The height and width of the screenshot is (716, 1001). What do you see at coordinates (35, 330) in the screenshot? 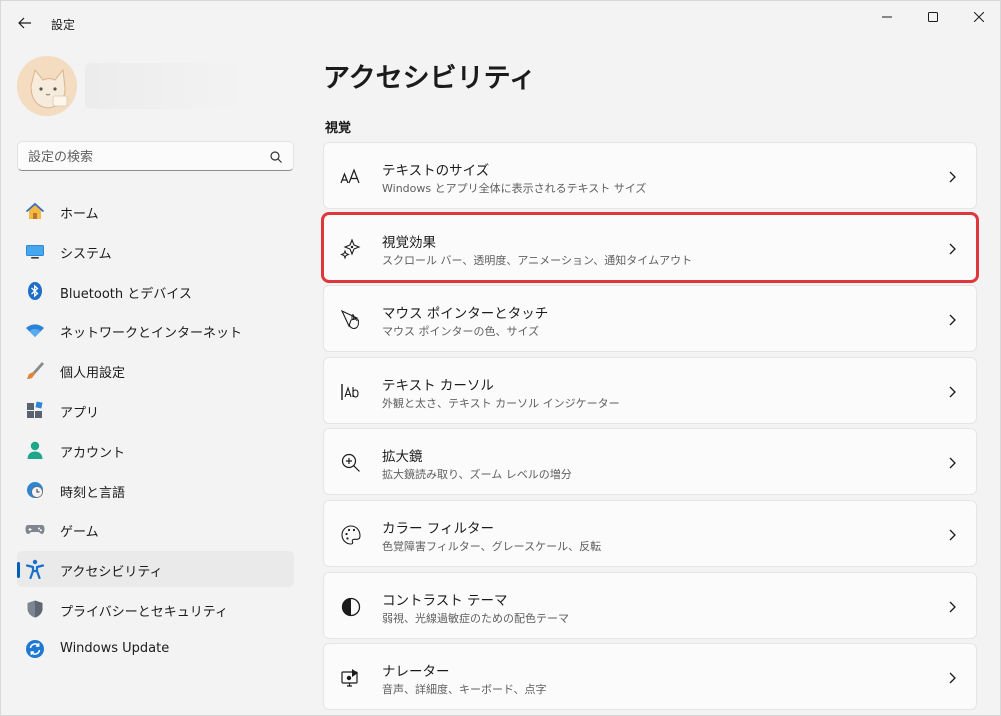
I see `wifi-icon` at bounding box center [35, 330].